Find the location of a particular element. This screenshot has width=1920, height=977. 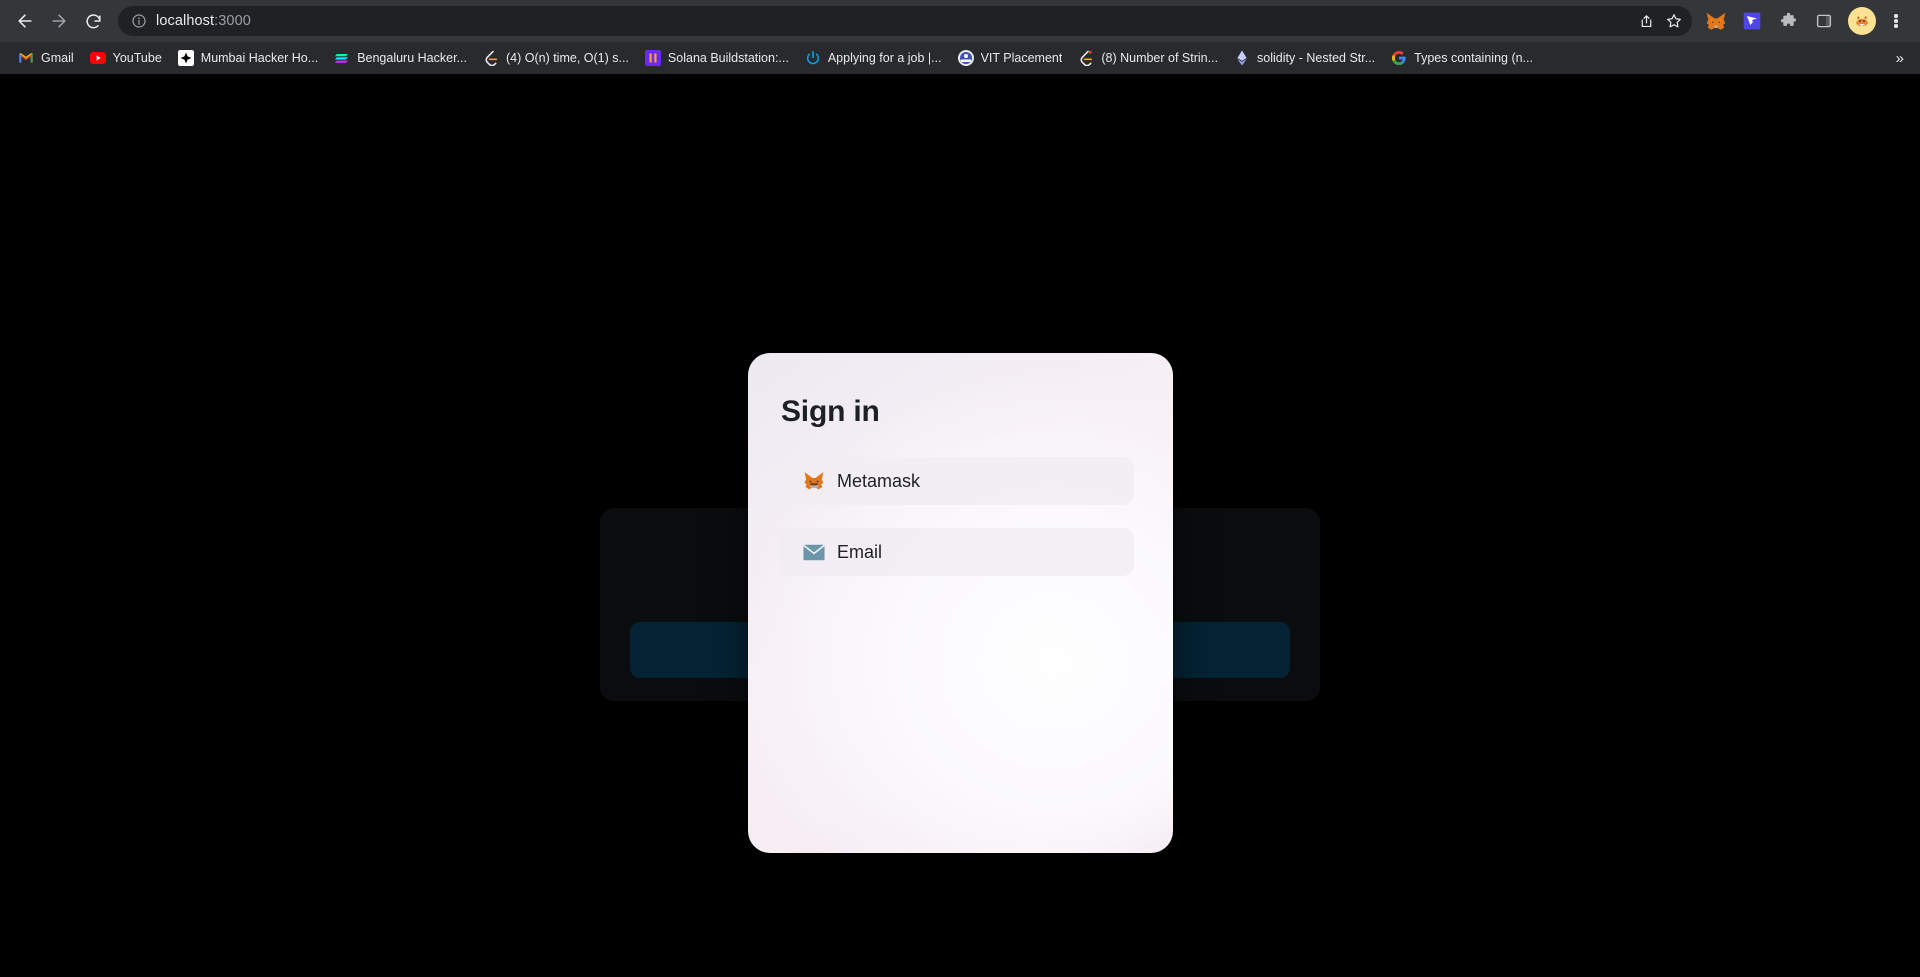

bookmark-label: Gmail is located at coordinates (57, 58).